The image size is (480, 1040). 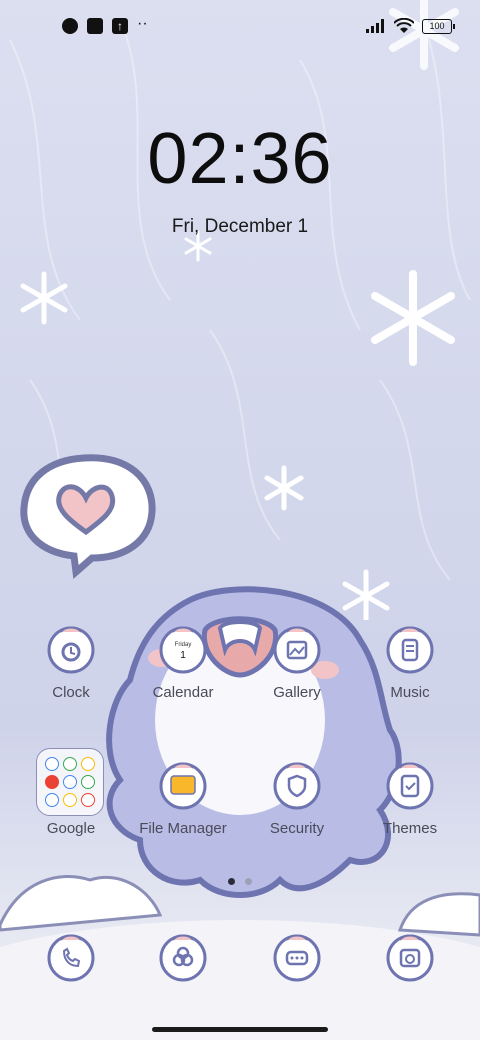 I want to click on shield-icon, so click(x=297, y=786).